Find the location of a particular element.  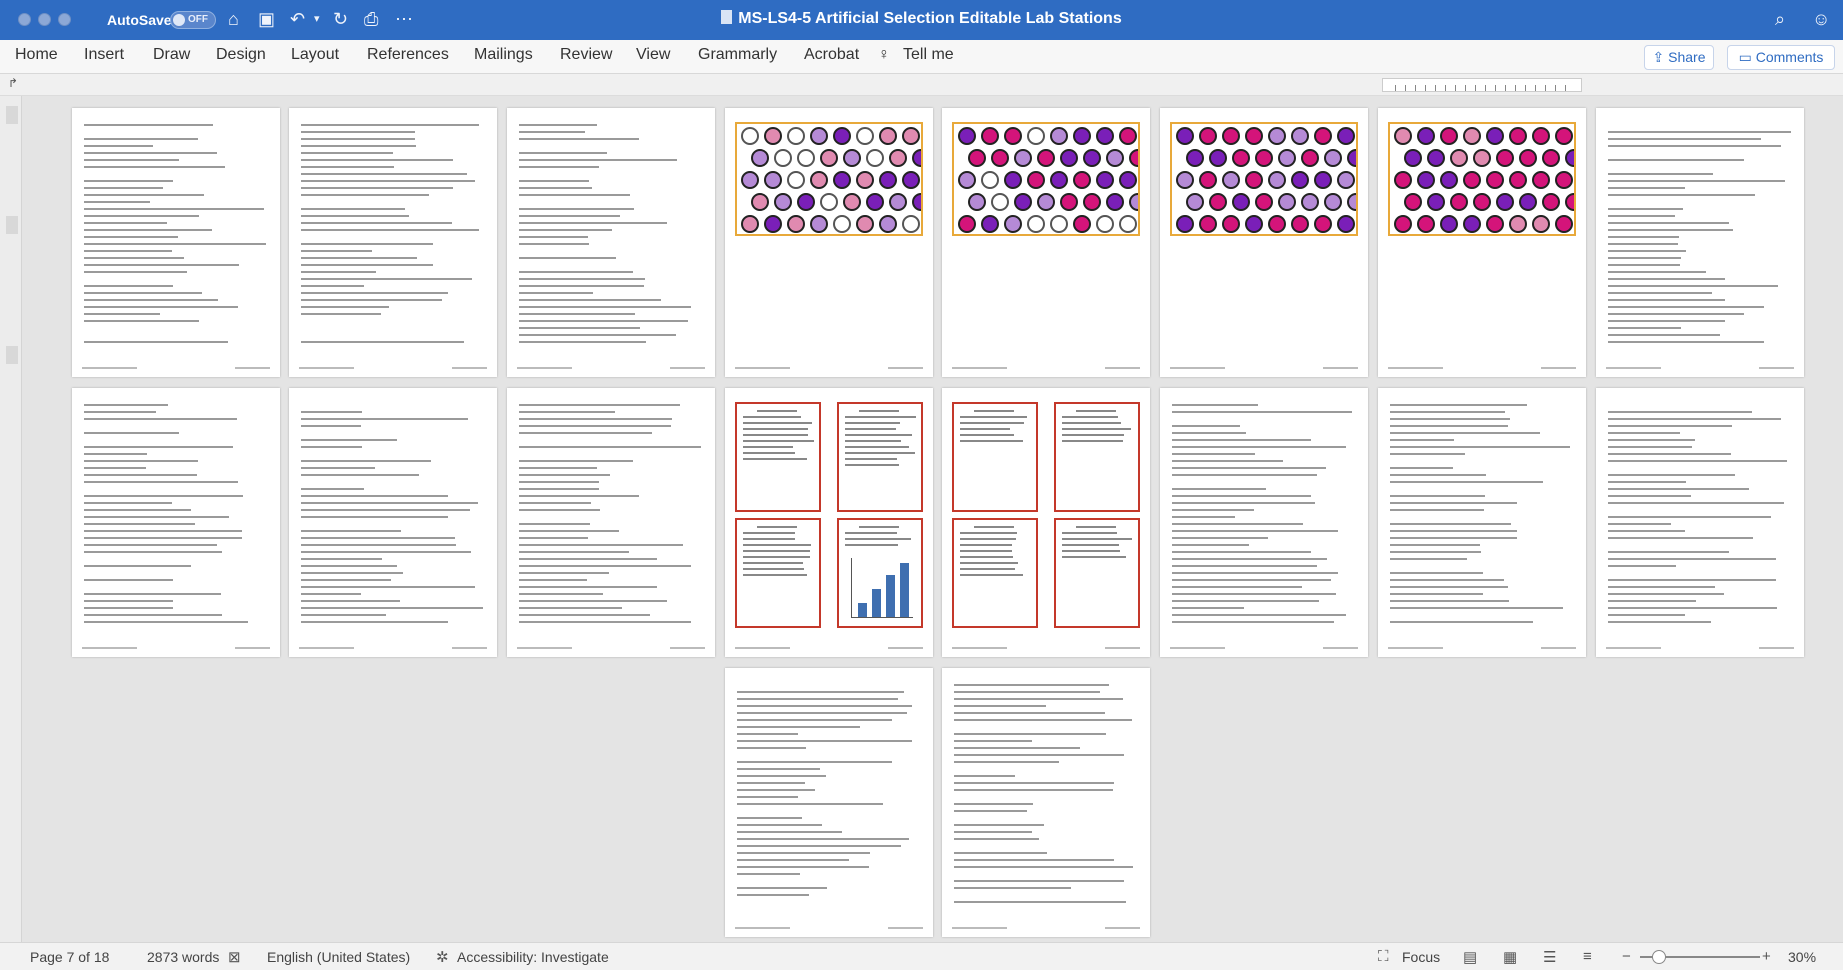

accessibility-status: Accessibility: Investigate is located at coordinates (533, 957).